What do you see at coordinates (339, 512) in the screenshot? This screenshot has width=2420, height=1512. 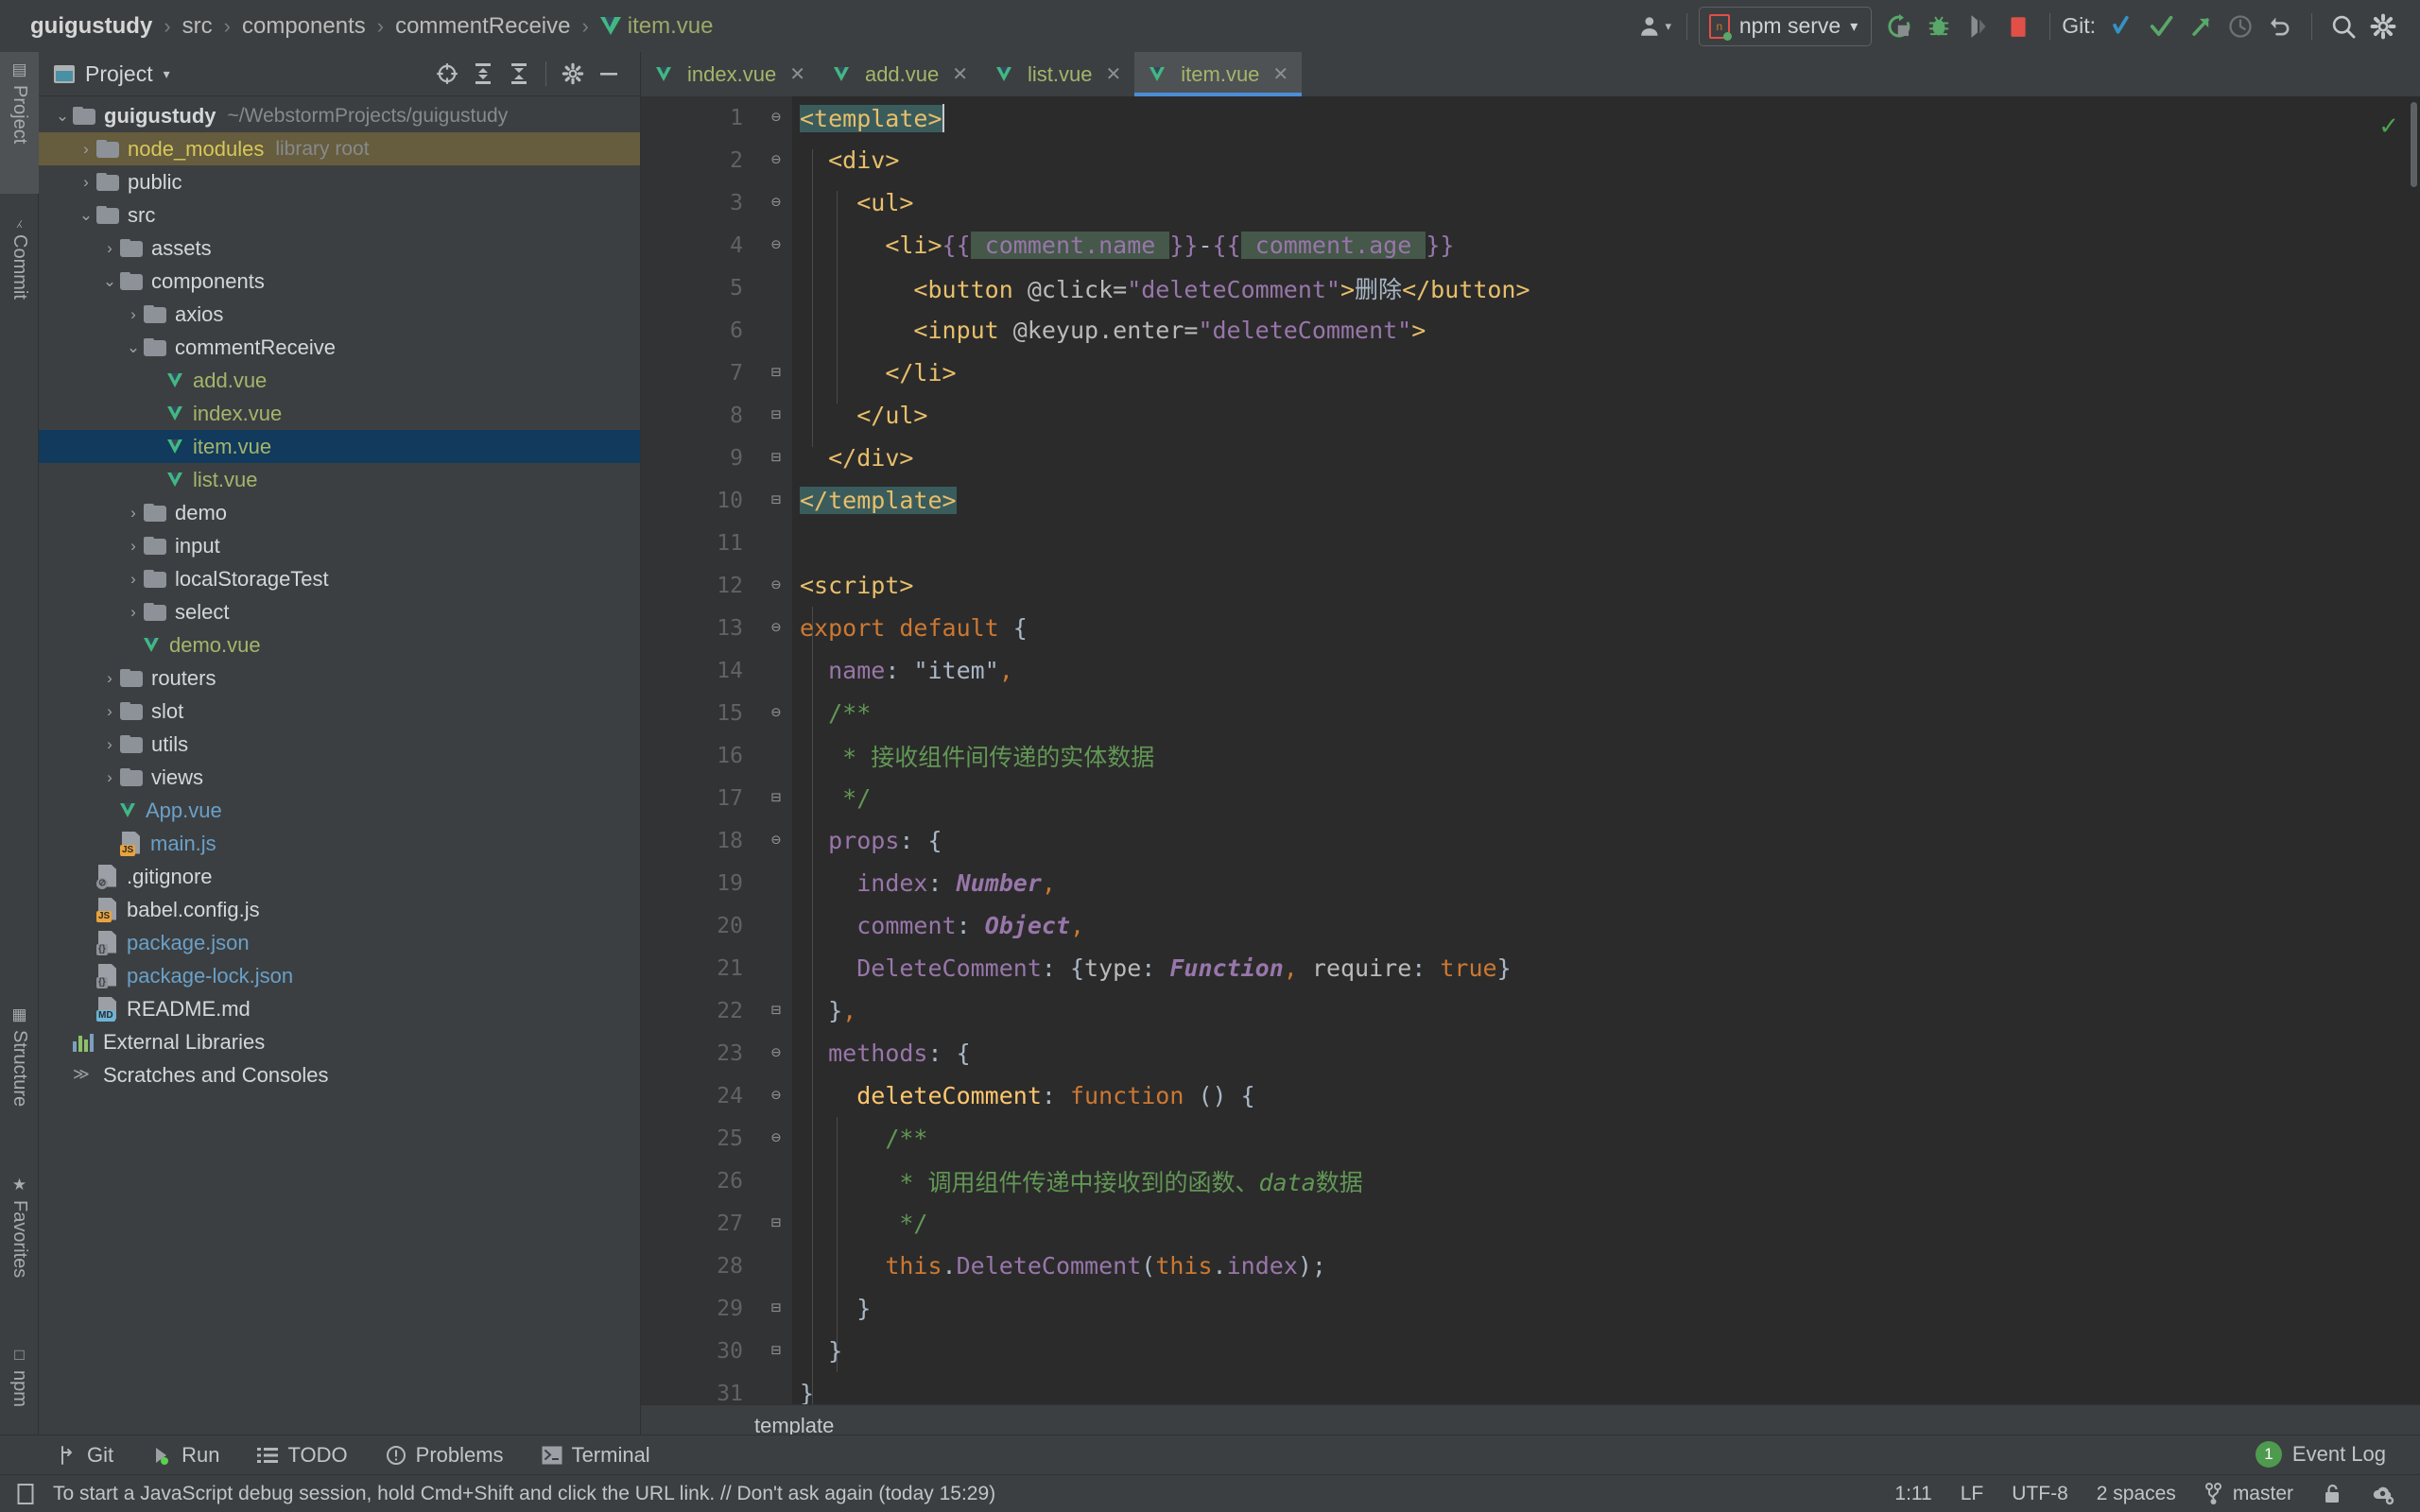 I see `tree-item-demo: › demo` at bounding box center [339, 512].